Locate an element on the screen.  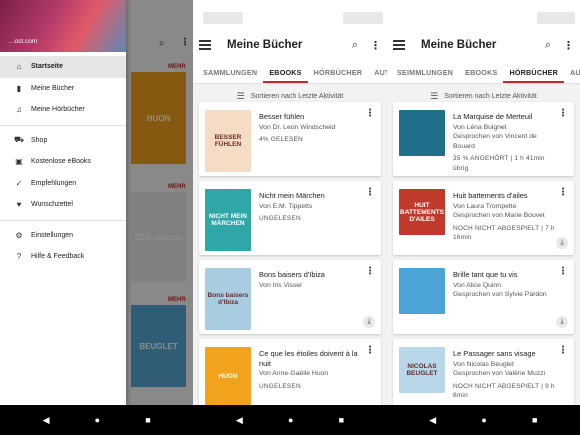
status-bar is located at coordinates (483, 18).